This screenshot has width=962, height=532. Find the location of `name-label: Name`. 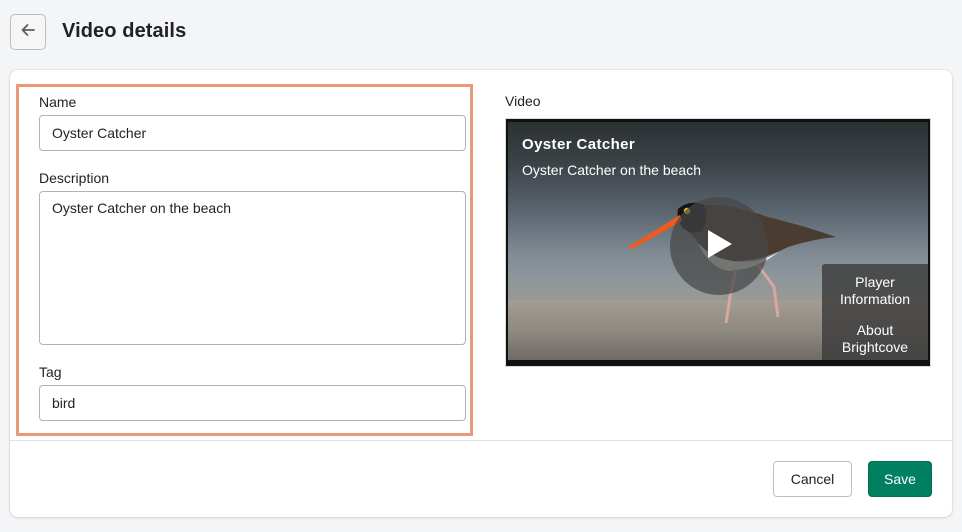

name-label: Name is located at coordinates (58, 102).